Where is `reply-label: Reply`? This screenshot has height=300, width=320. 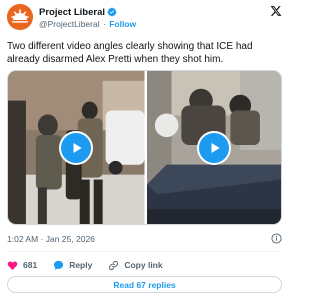 reply-label: Reply is located at coordinates (81, 265).